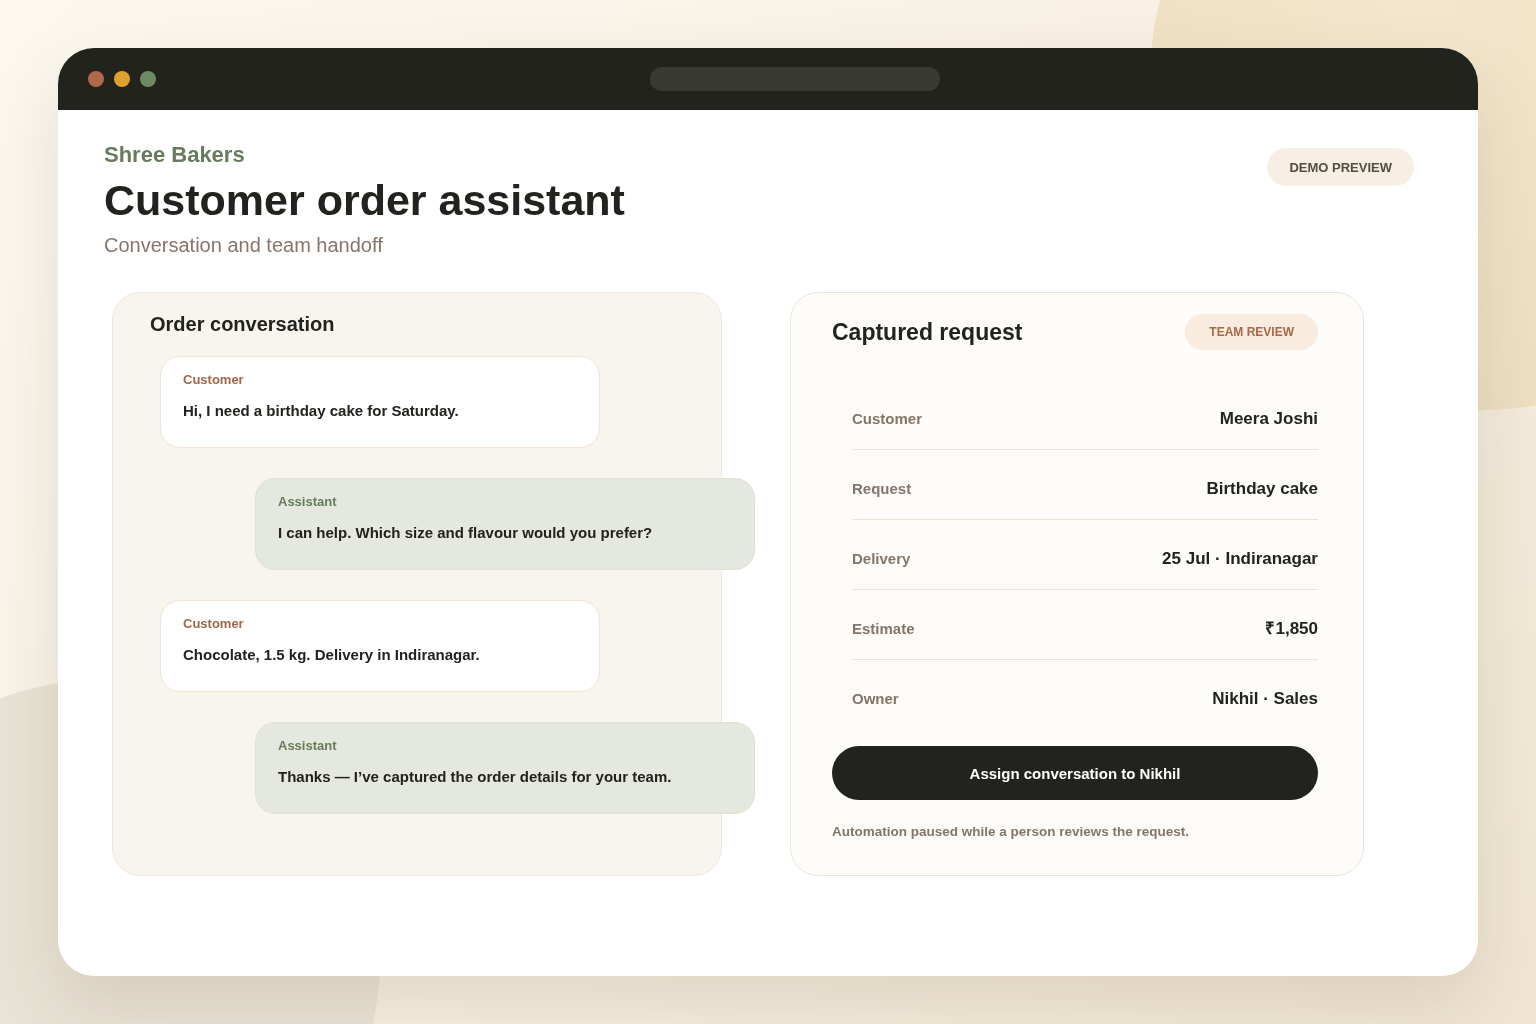 This screenshot has width=1536, height=1024. What do you see at coordinates (1268, 419) in the screenshot?
I see `field-value: Meera Joshi` at bounding box center [1268, 419].